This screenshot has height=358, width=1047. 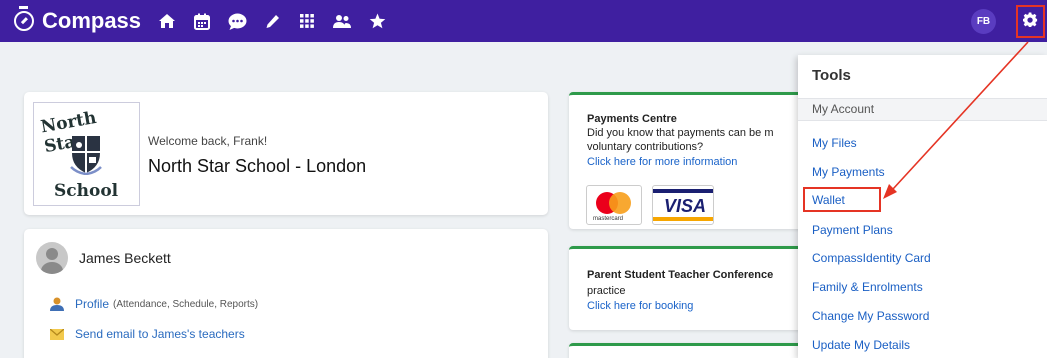 What do you see at coordinates (870, 316) in the screenshot?
I see `menu-item-change-password: Change My Password` at bounding box center [870, 316].